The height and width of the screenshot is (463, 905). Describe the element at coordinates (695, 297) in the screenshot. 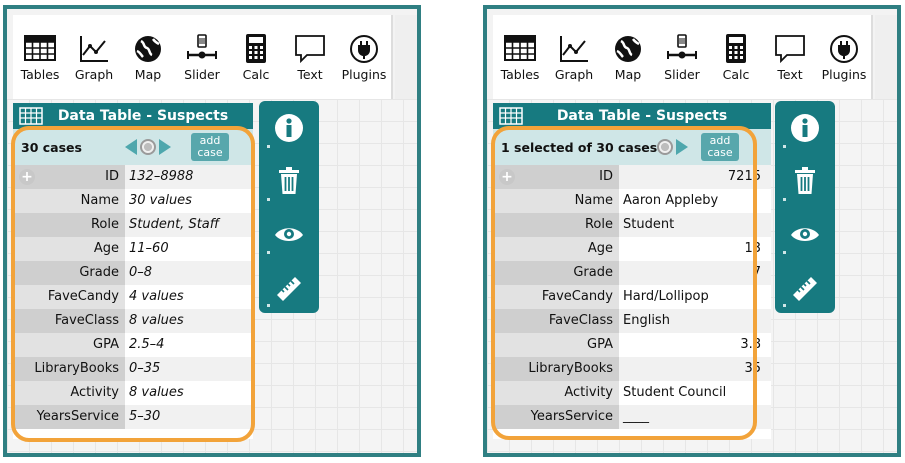

I see `attribute-value: Hard/Lollipop` at that location.